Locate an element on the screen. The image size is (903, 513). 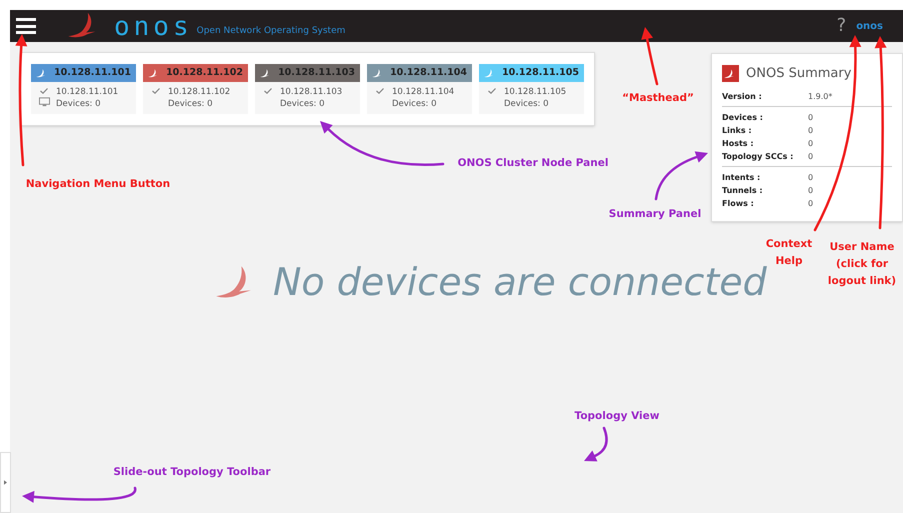
summary-value: 1.9.0* is located at coordinates (820, 96).